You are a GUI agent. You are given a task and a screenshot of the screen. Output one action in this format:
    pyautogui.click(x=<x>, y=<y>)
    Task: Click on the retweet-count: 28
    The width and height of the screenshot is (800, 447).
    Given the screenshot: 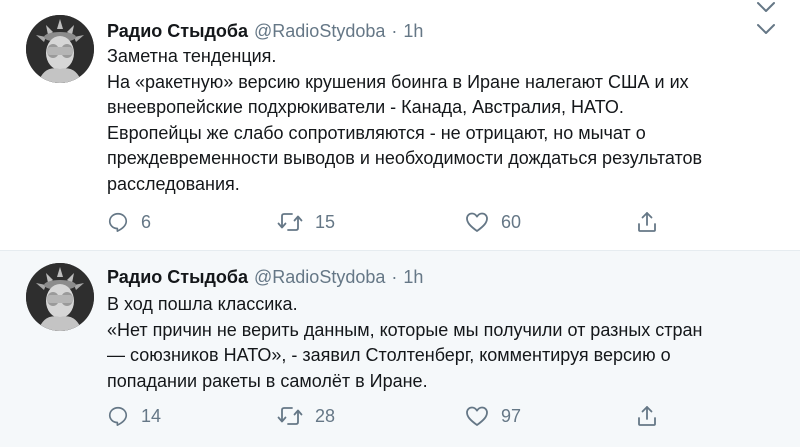 What is the action you would take?
    pyautogui.click(x=325, y=415)
    